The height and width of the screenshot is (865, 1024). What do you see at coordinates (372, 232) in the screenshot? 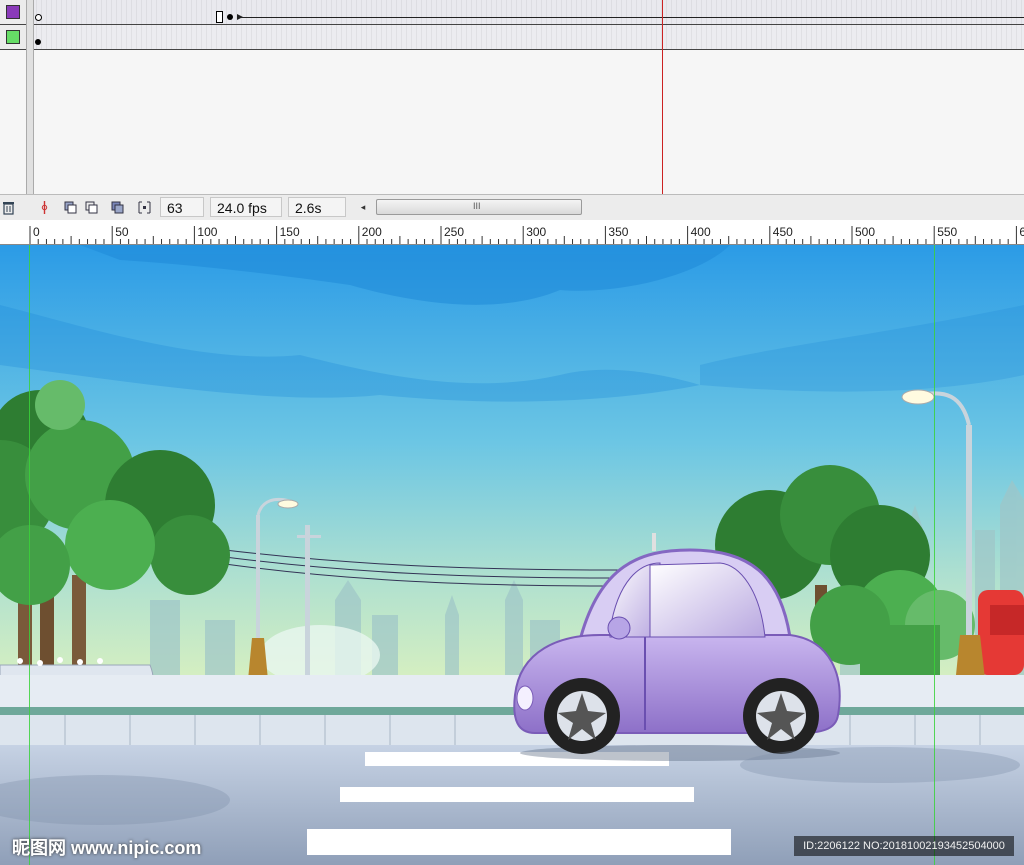
I see `ruler-label: 200` at bounding box center [372, 232].